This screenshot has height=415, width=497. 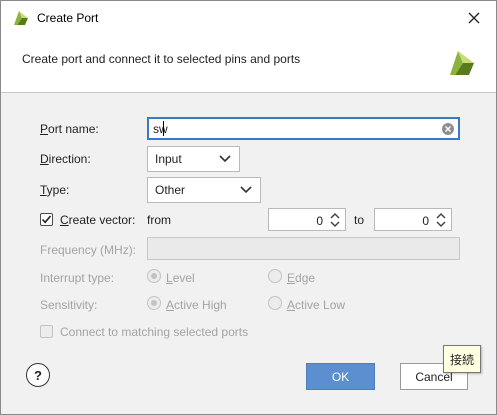 What do you see at coordinates (170, 190) in the screenshot?
I see `type-value: Other` at bounding box center [170, 190].